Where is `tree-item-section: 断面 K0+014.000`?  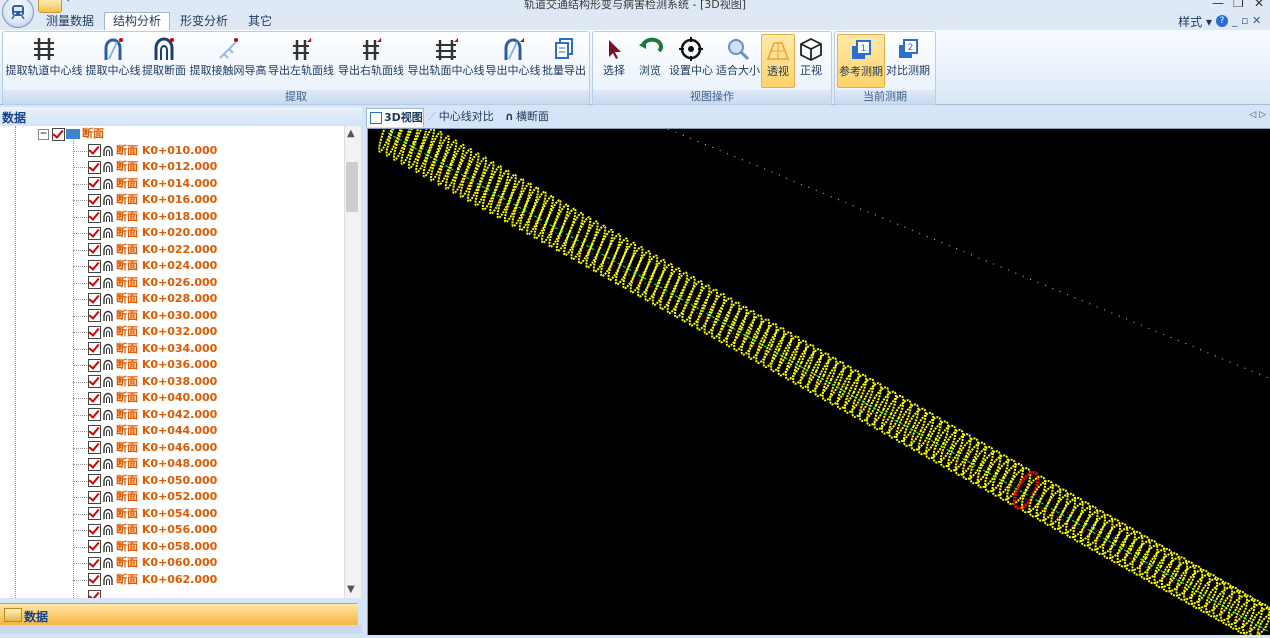
tree-item-section: 断面 K0+014.000 is located at coordinates (145, 184).